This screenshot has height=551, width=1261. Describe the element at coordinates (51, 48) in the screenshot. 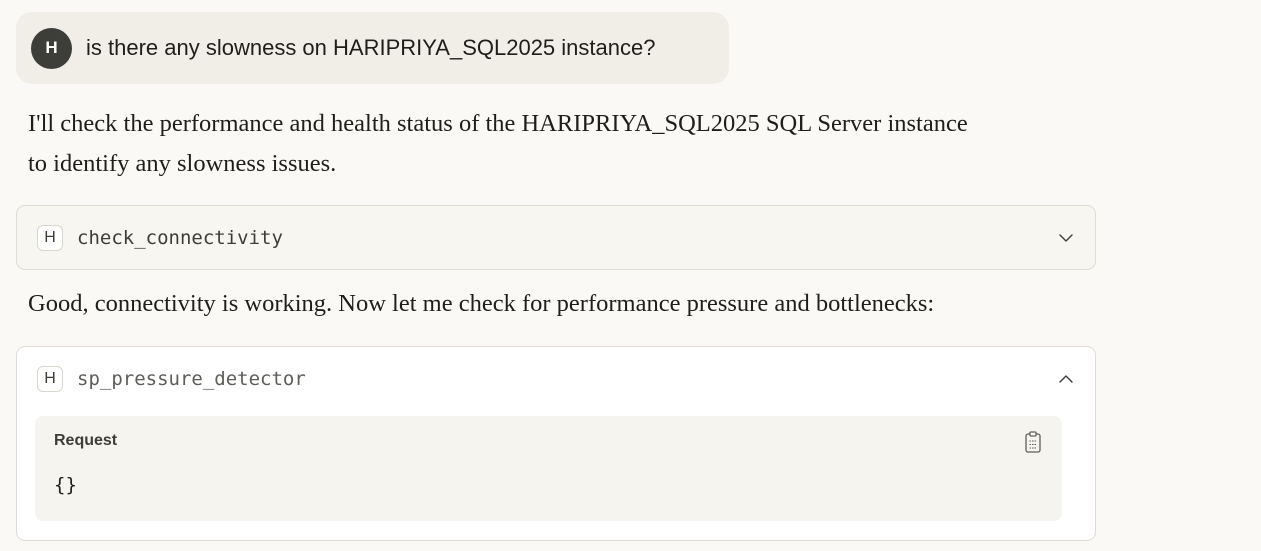

I see `user-avatar: H` at that location.